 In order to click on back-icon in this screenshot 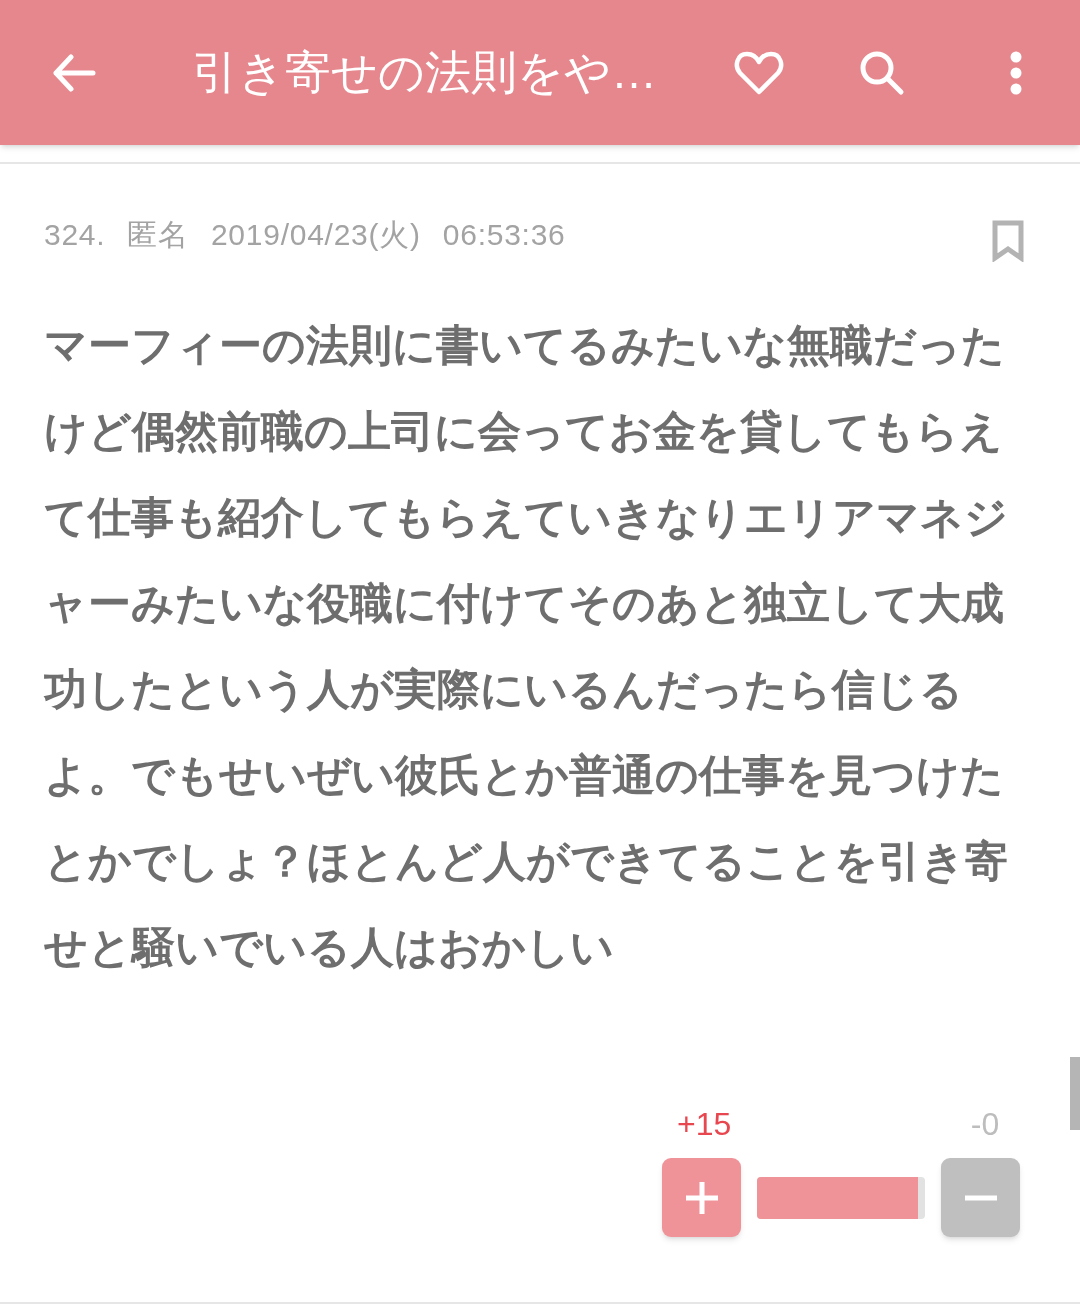, I will do `click(74, 72)`.